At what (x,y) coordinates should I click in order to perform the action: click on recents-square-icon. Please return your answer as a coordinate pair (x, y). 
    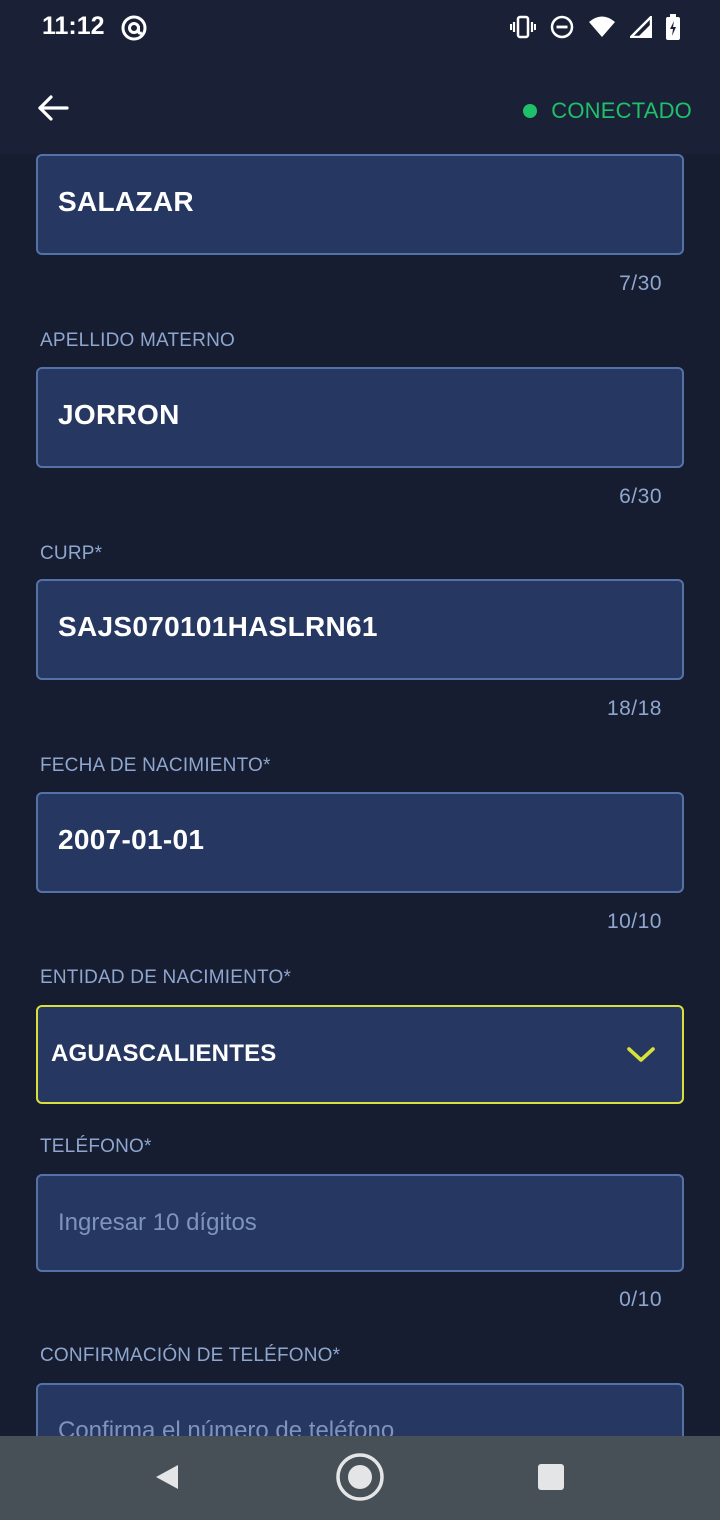
    Looking at the image, I should click on (551, 1479).